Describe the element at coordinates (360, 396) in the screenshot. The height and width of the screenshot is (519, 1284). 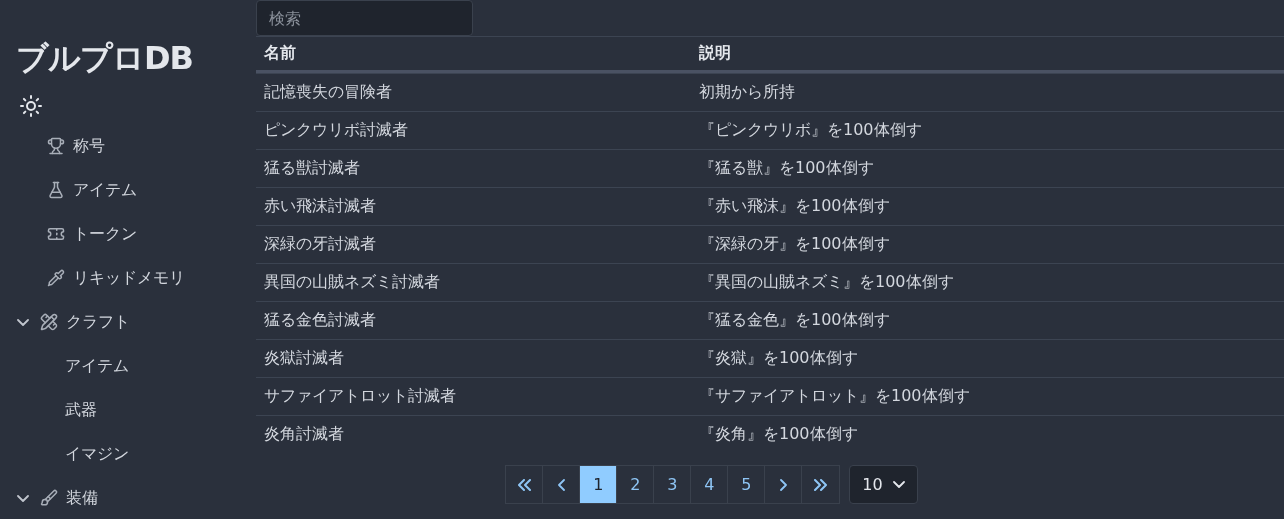
I see `table-cell-text: サファイアトロット討滅者` at that location.